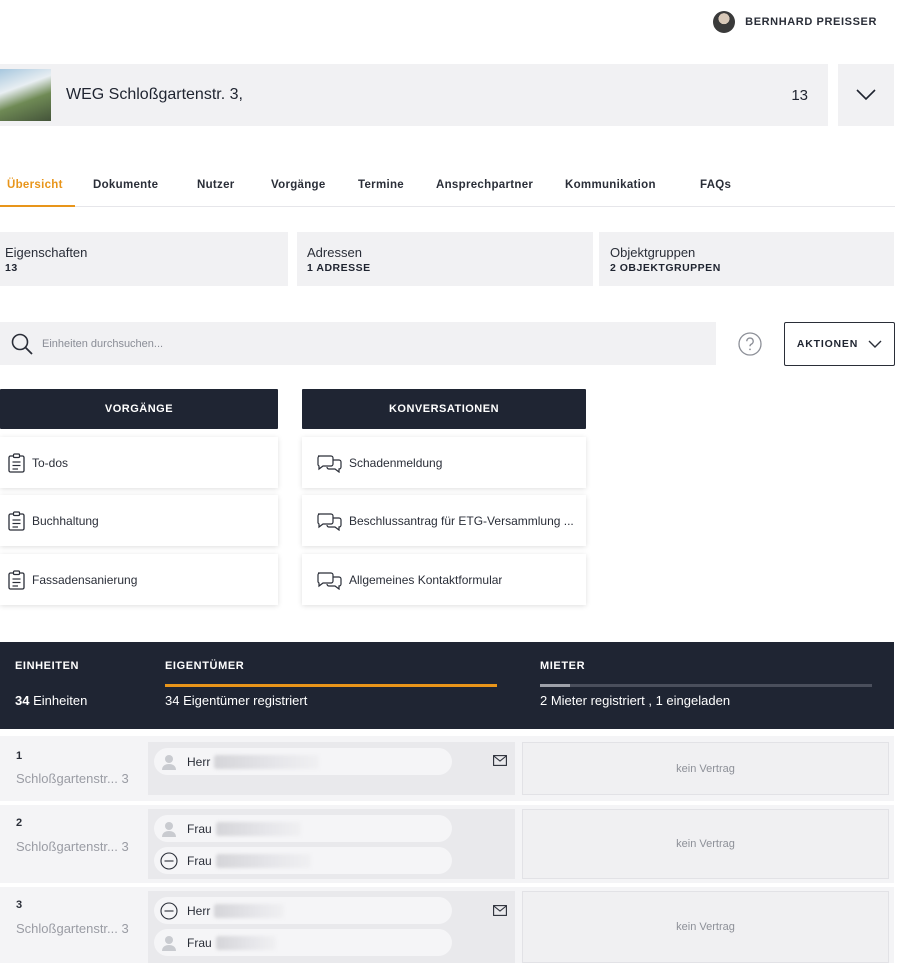 Image resolution: width=907 pixels, height=963 pixels. I want to click on user-menu: BERNHARD PREISSER, so click(795, 22).